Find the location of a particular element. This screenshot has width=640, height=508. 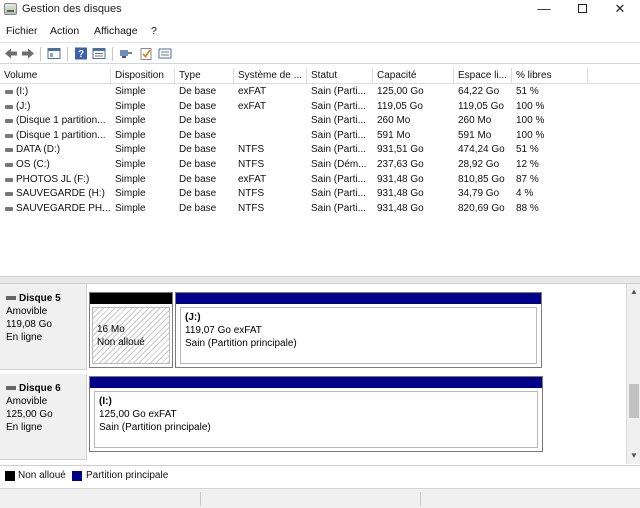

help-icon: ? is located at coordinates (81, 53).